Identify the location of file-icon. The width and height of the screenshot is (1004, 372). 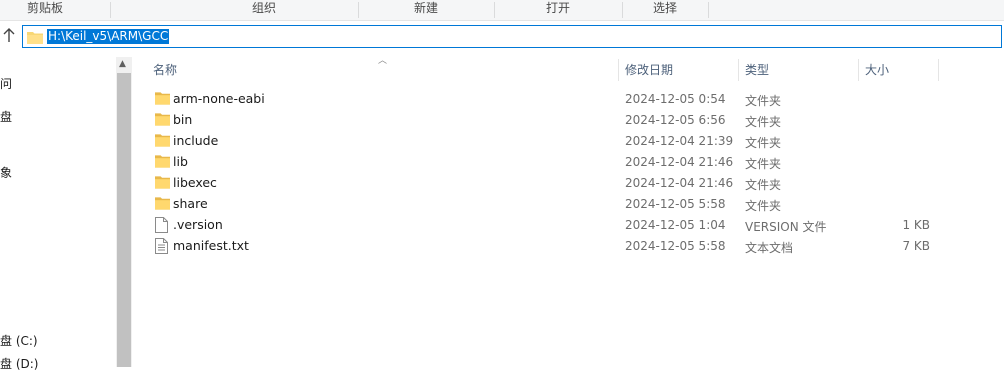
(161, 226).